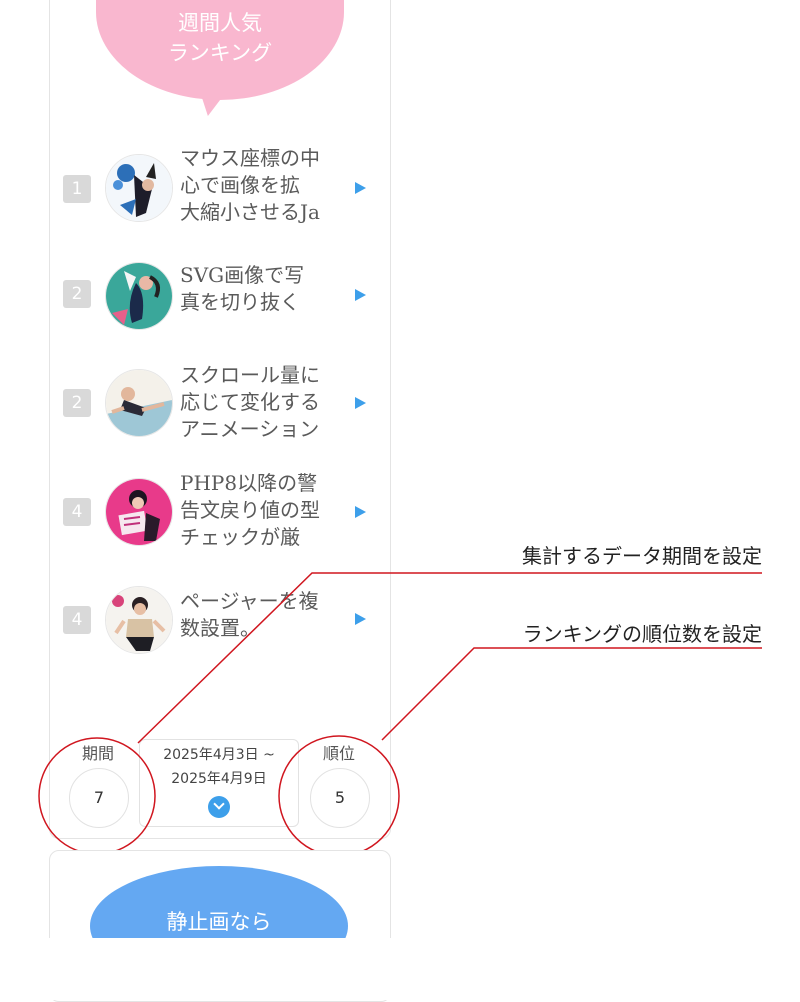  What do you see at coordinates (220, 23) in the screenshot?
I see `ranking-title-line1: 週間人気` at bounding box center [220, 23].